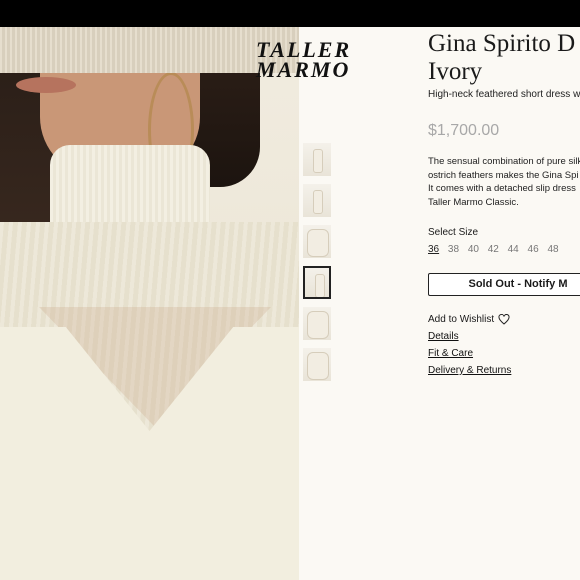 Image resolution: width=580 pixels, height=580 pixels. What do you see at coordinates (473, 249) in the screenshot?
I see `size-option-40: 40` at bounding box center [473, 249].